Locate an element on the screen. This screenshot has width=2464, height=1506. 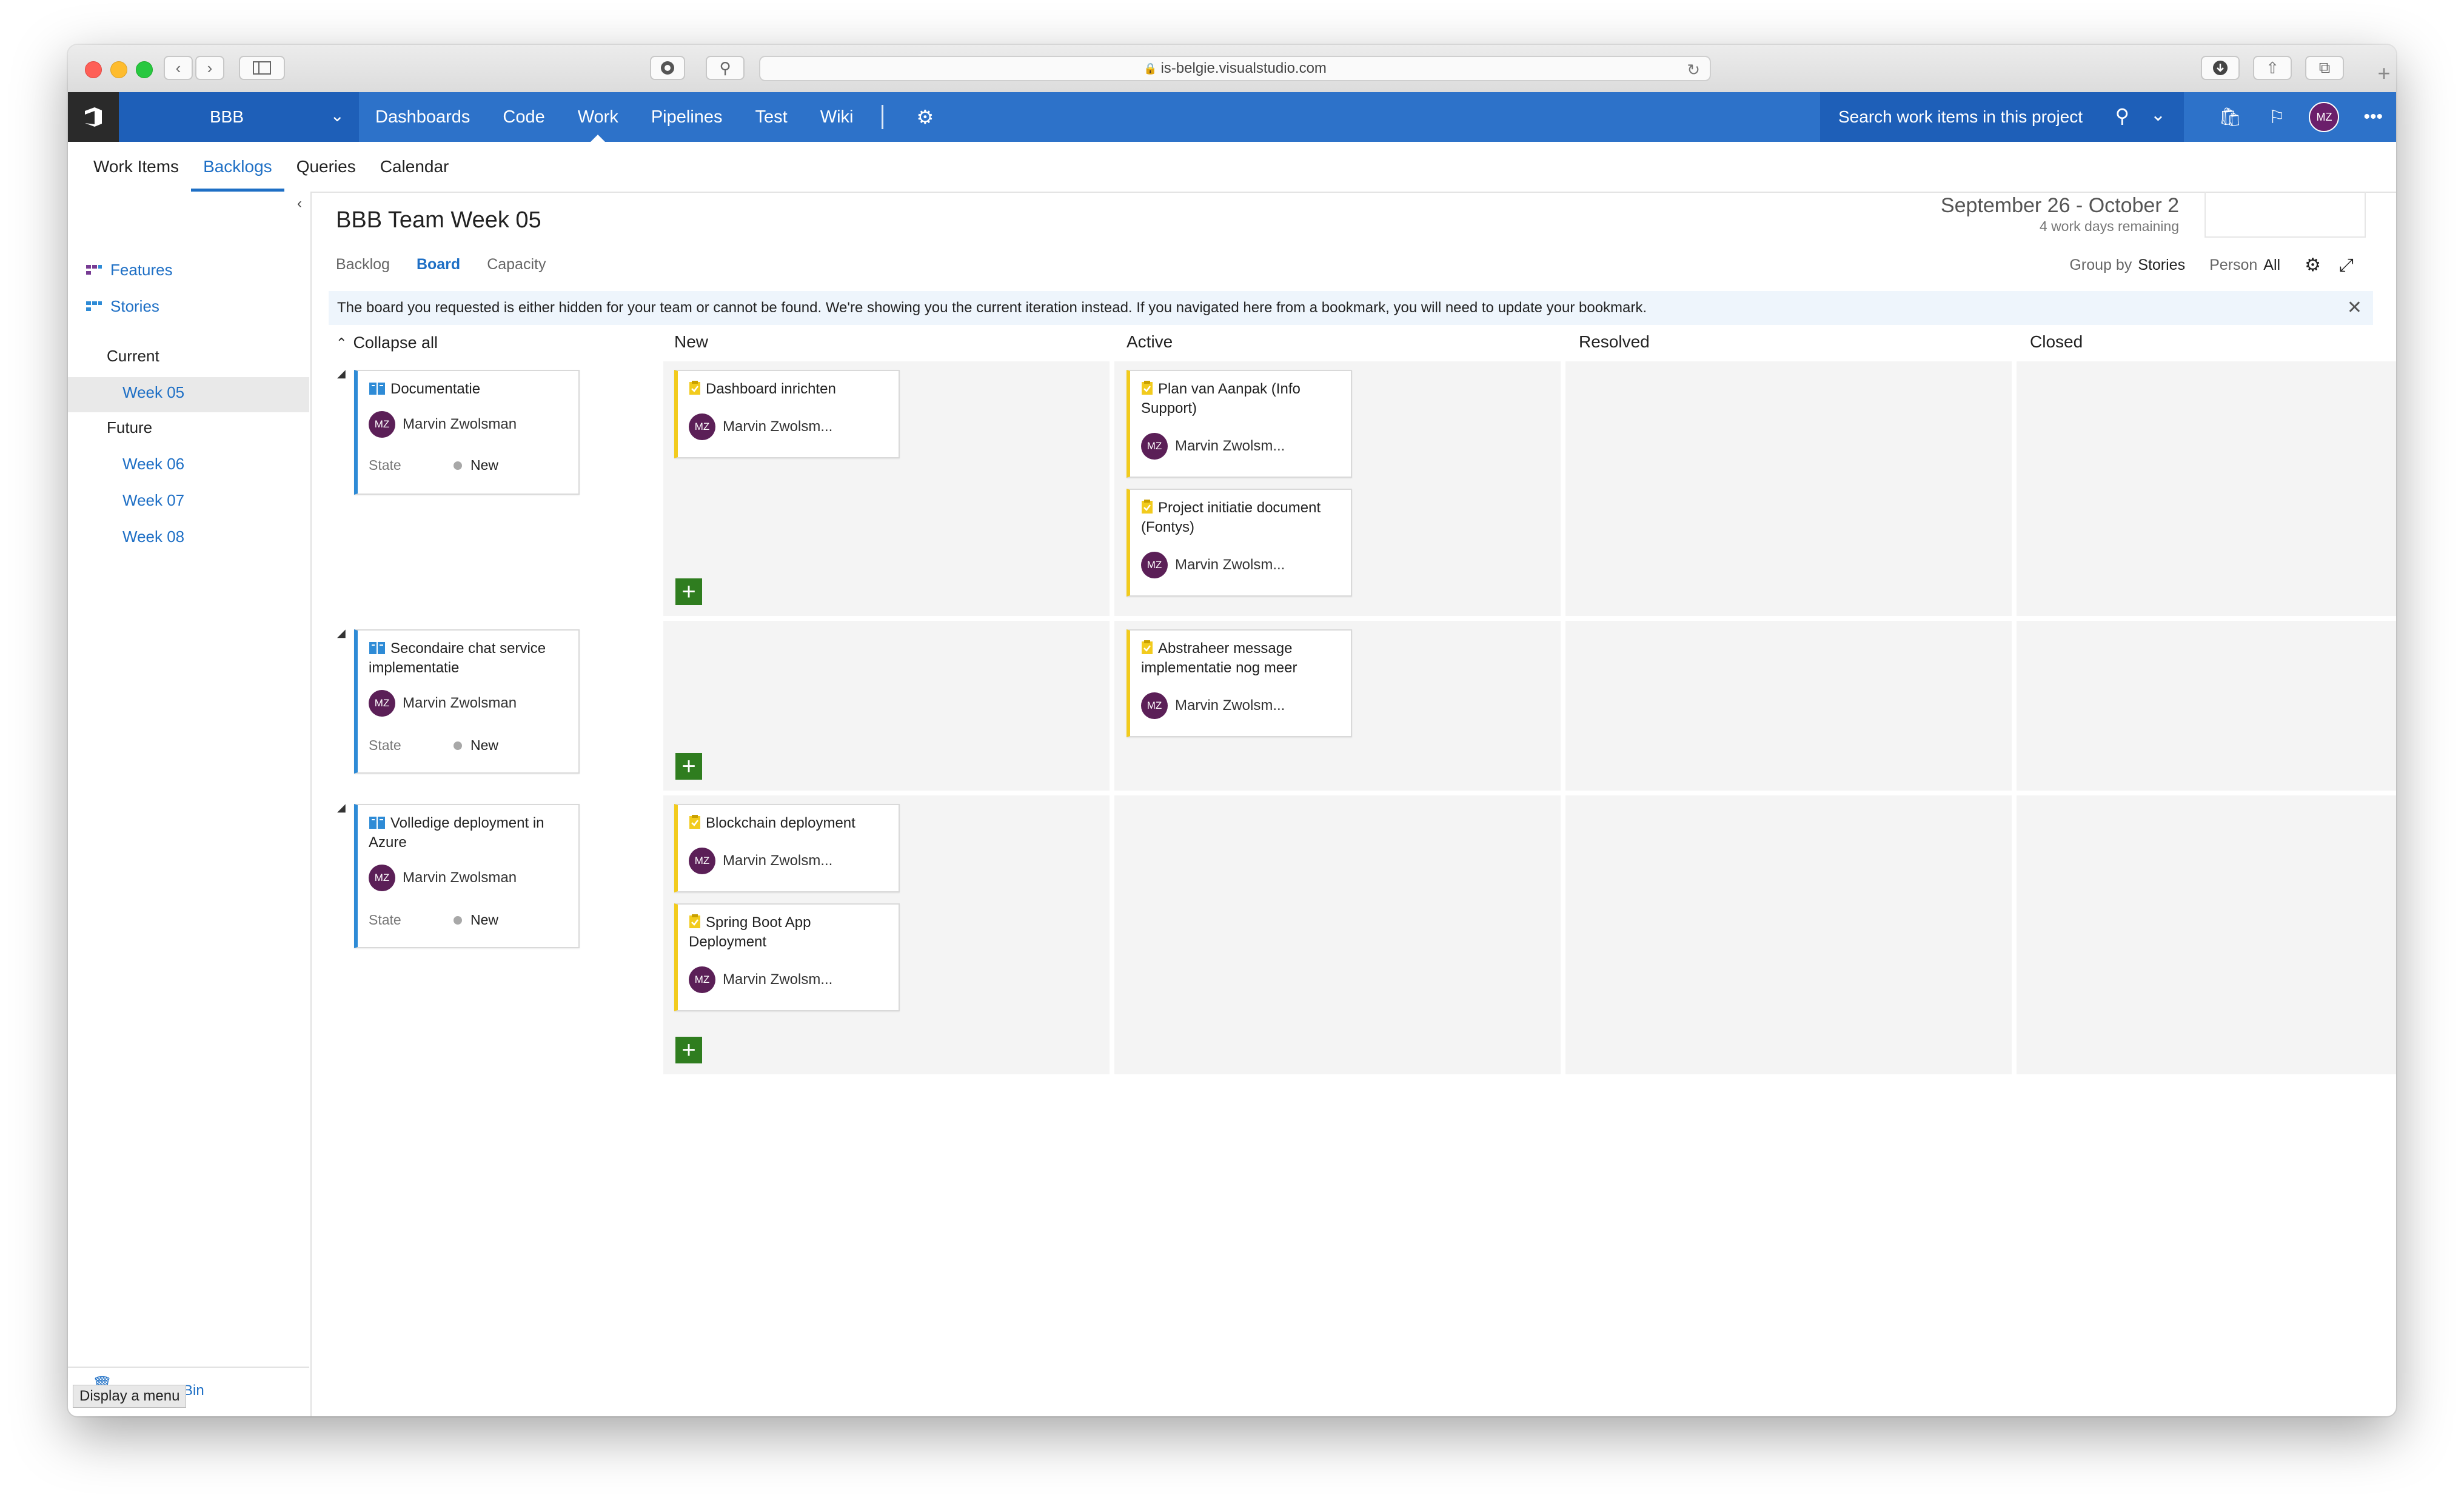
sidebar-item-week-05: Week 05 is located at coordinates (153, 392).